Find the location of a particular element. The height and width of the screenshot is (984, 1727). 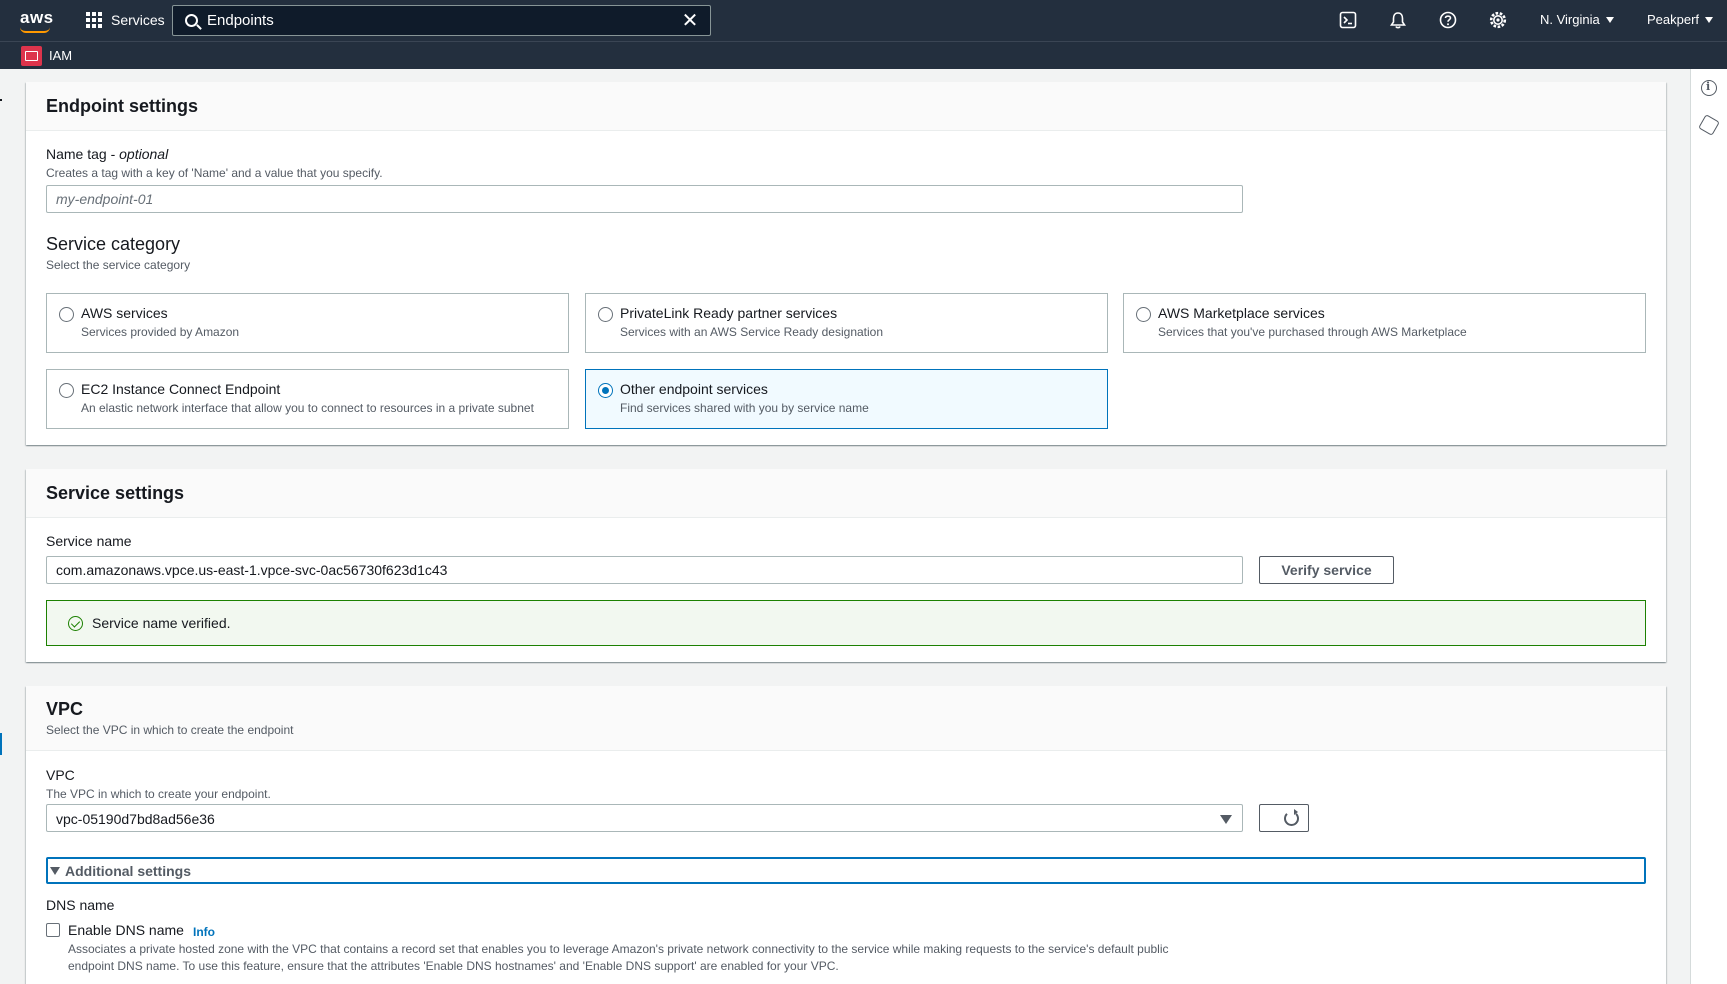

close-icon: ✕ is located at coordinates (690, 21).